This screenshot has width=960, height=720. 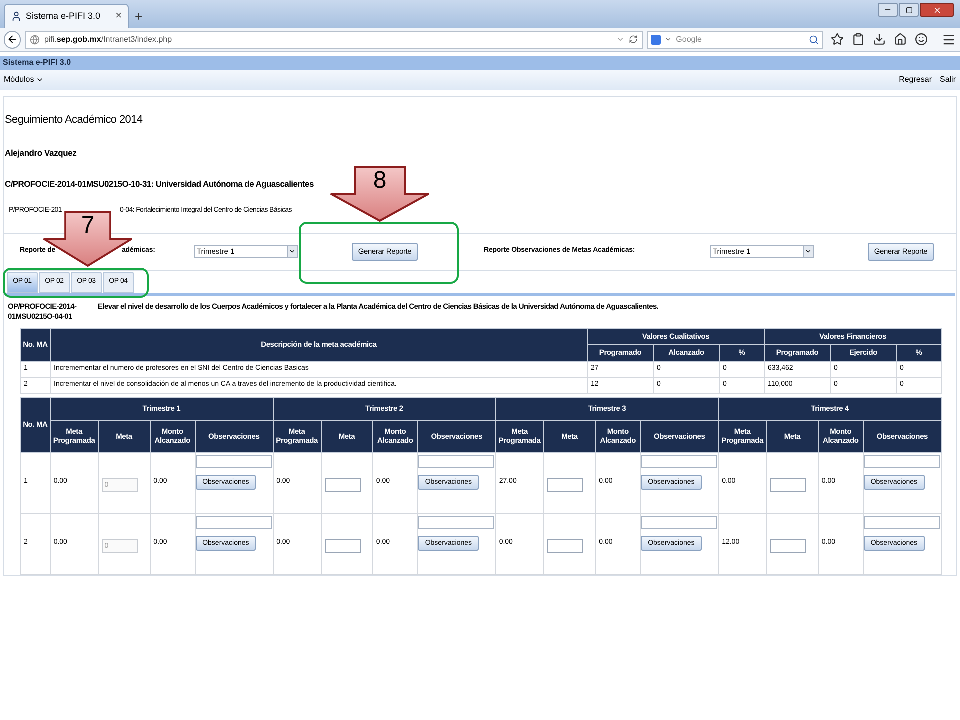 I want to click on tab-title: Sistema e-PIFI 3.0, so click(x=64, y=16).